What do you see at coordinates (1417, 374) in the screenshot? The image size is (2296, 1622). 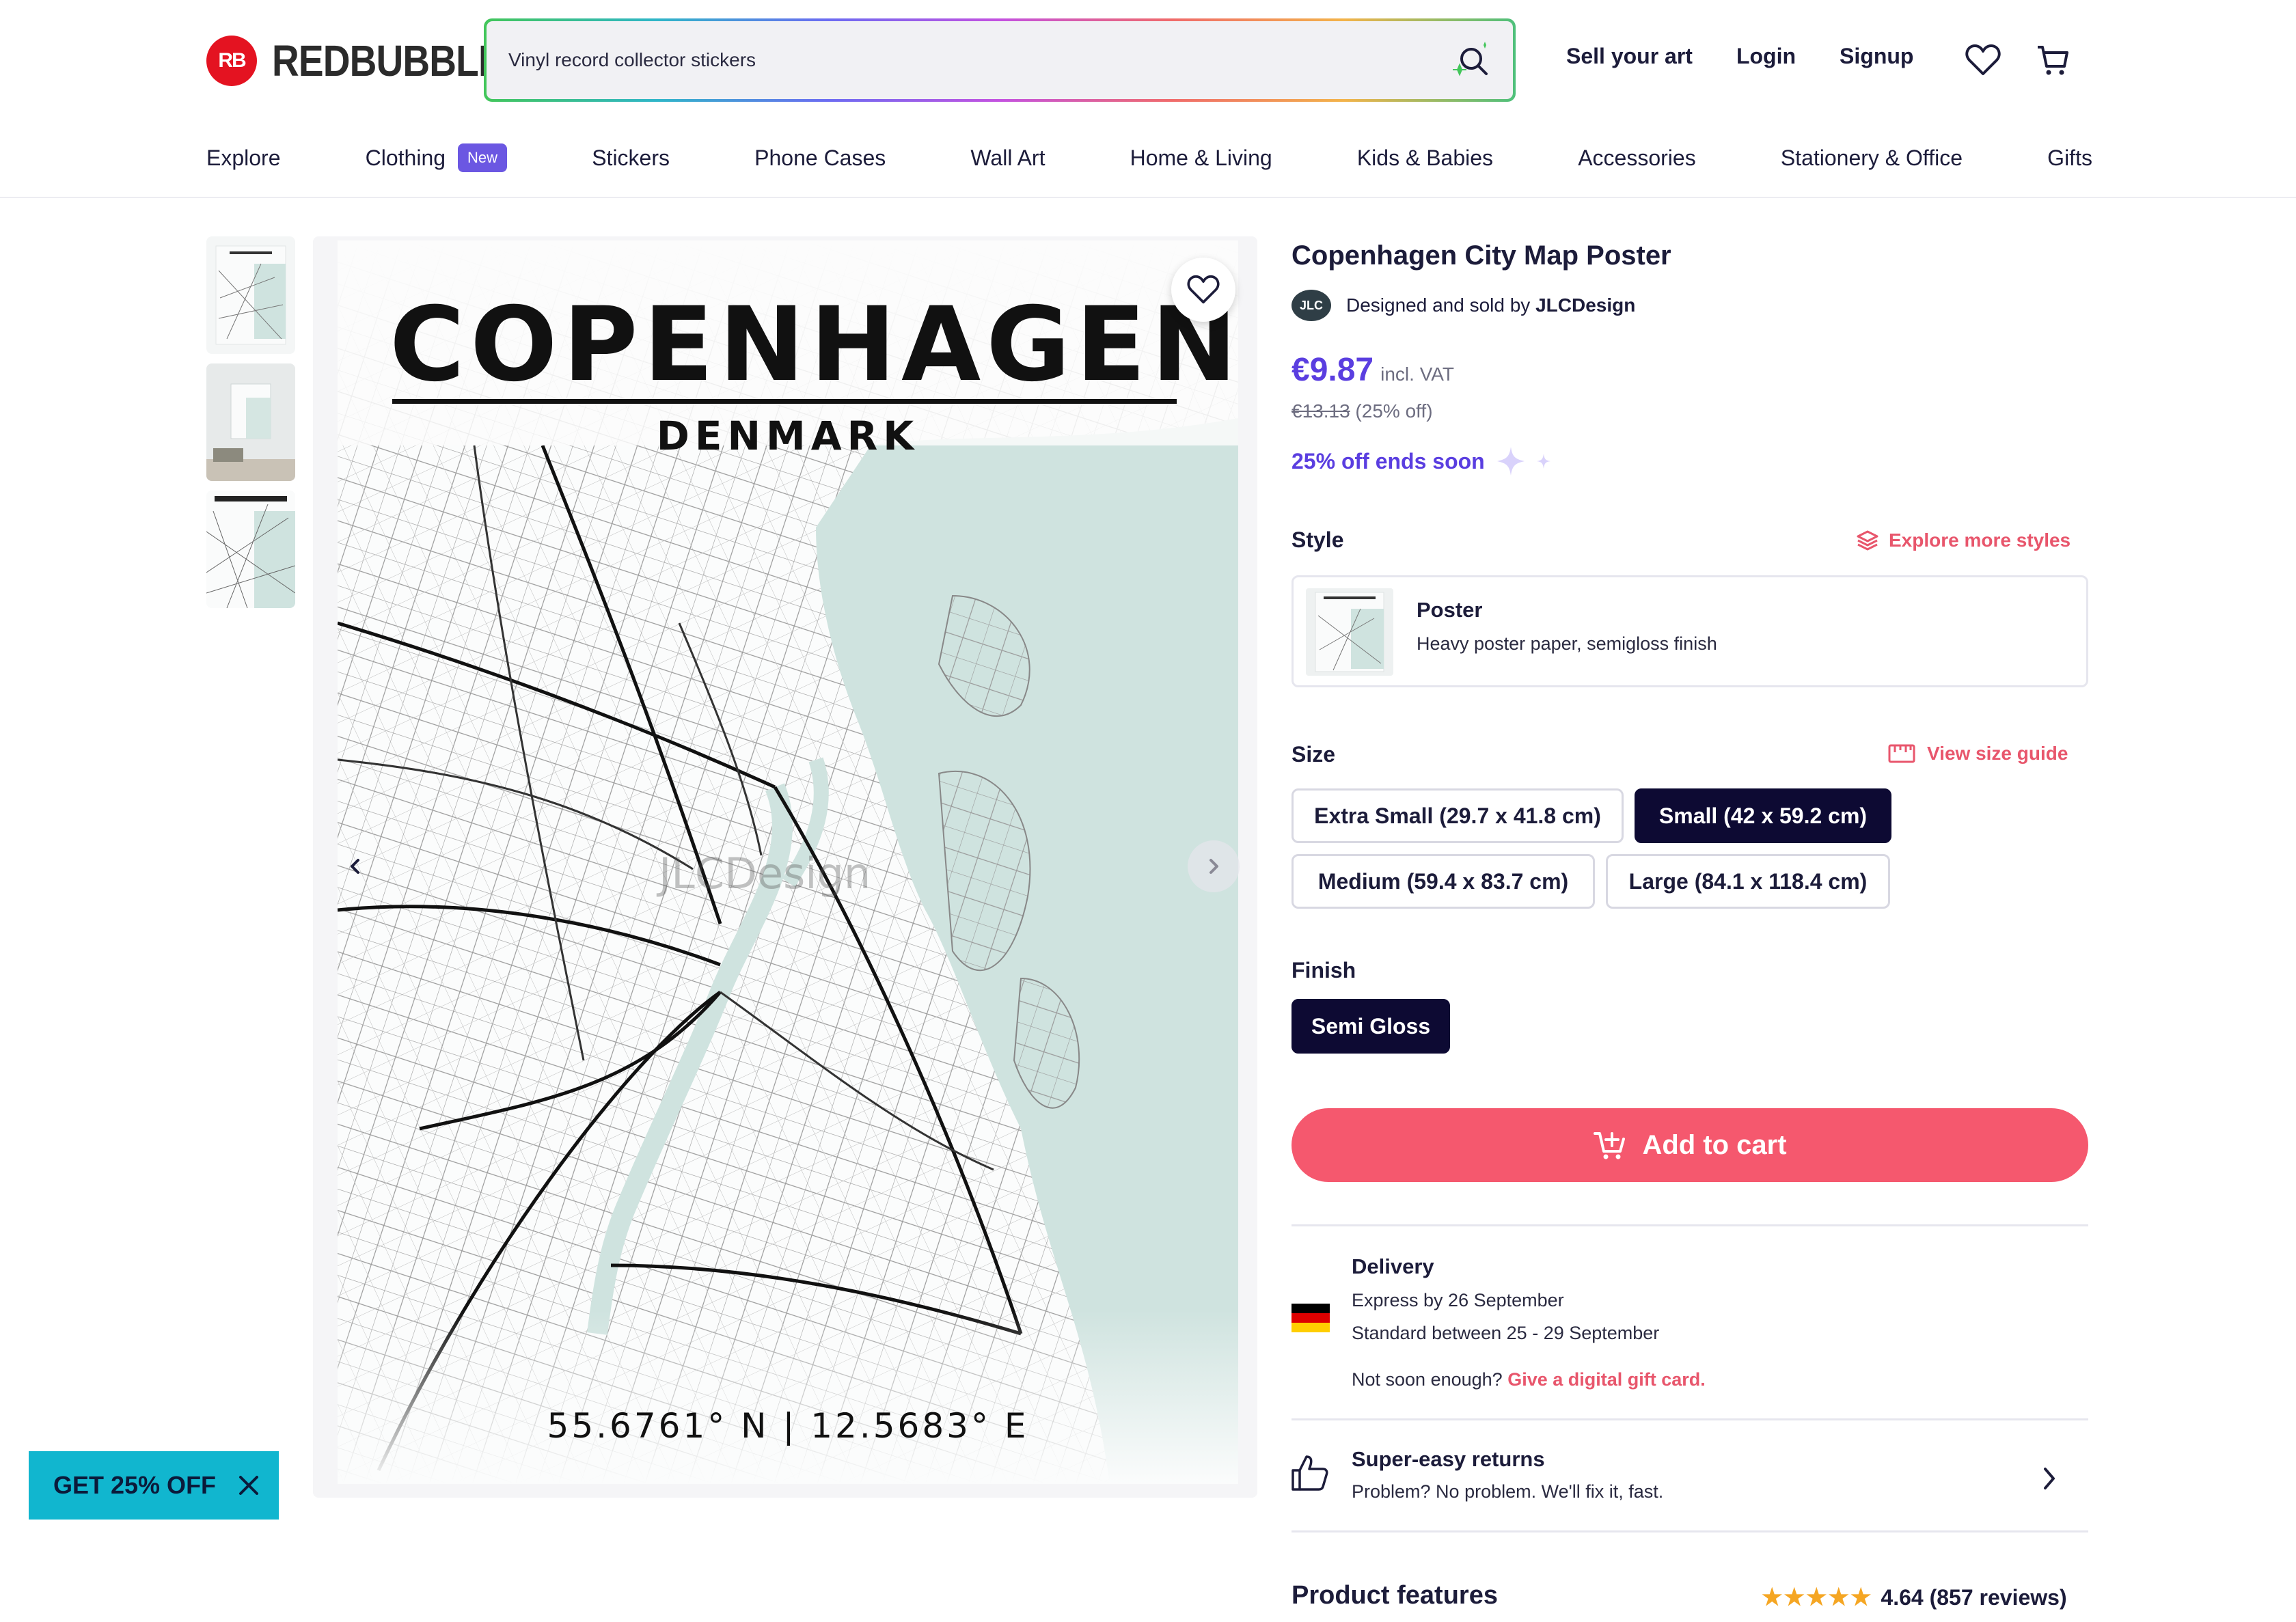 I see `vat-note: incl. VAT` at bounding box center [1417, 374].